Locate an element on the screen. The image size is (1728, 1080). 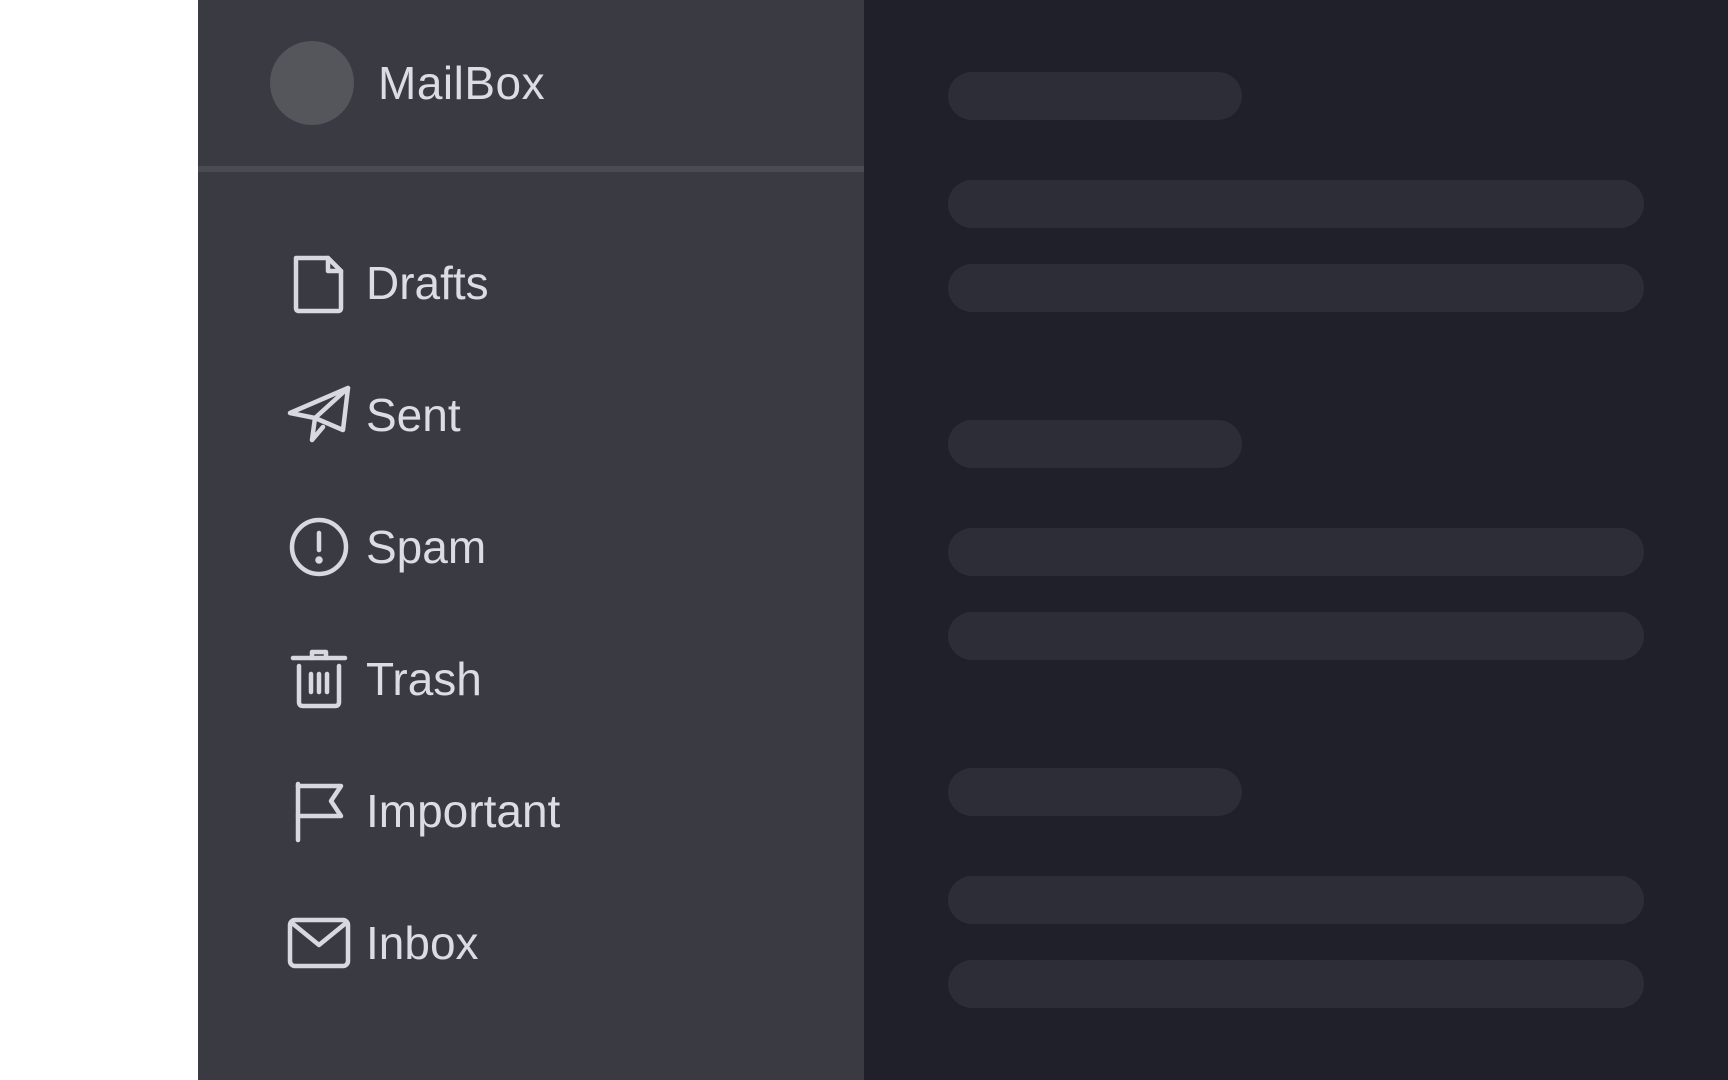
sidebar-item-label: Sent is located at coordinates (413, 415).